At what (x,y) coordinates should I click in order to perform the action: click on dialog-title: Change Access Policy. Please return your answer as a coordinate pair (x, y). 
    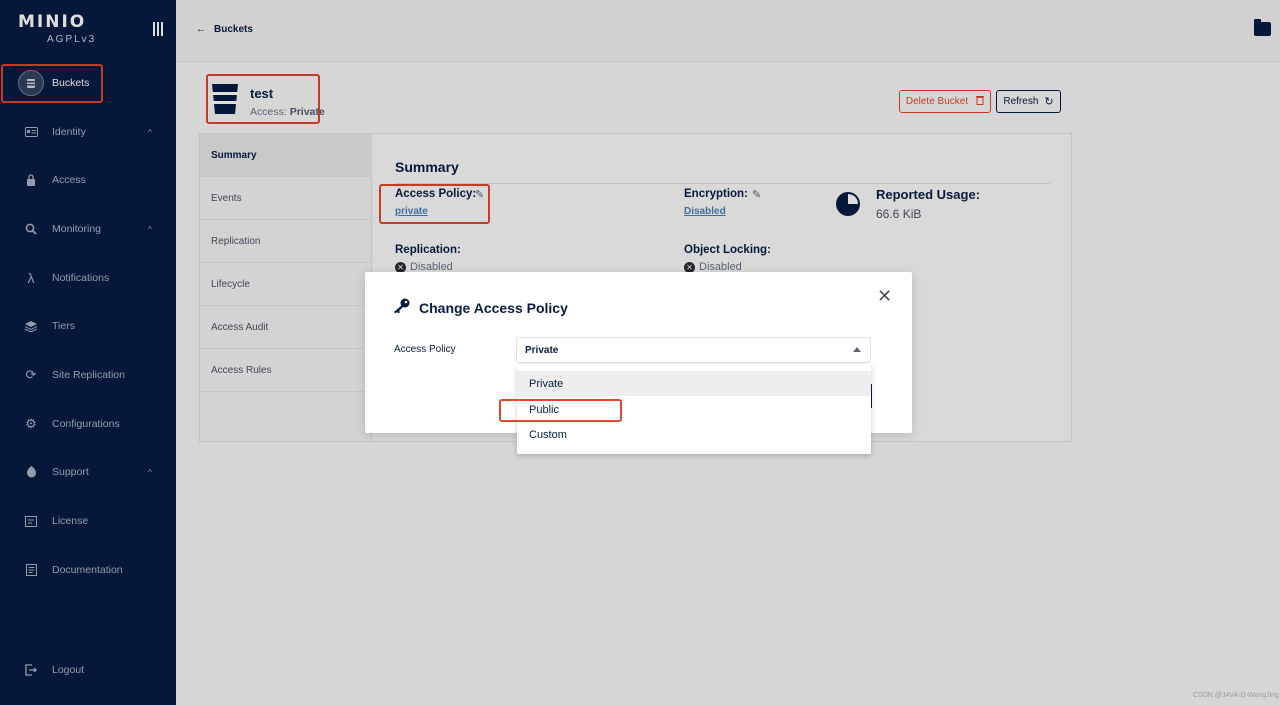
    Looking at the image, I should click on (480, 307).